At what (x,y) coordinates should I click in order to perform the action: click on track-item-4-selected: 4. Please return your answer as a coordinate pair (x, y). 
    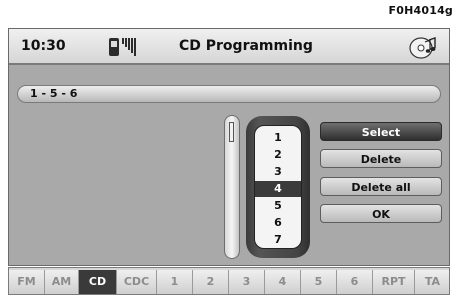
    Looking at the image, I should click on (278, 189).